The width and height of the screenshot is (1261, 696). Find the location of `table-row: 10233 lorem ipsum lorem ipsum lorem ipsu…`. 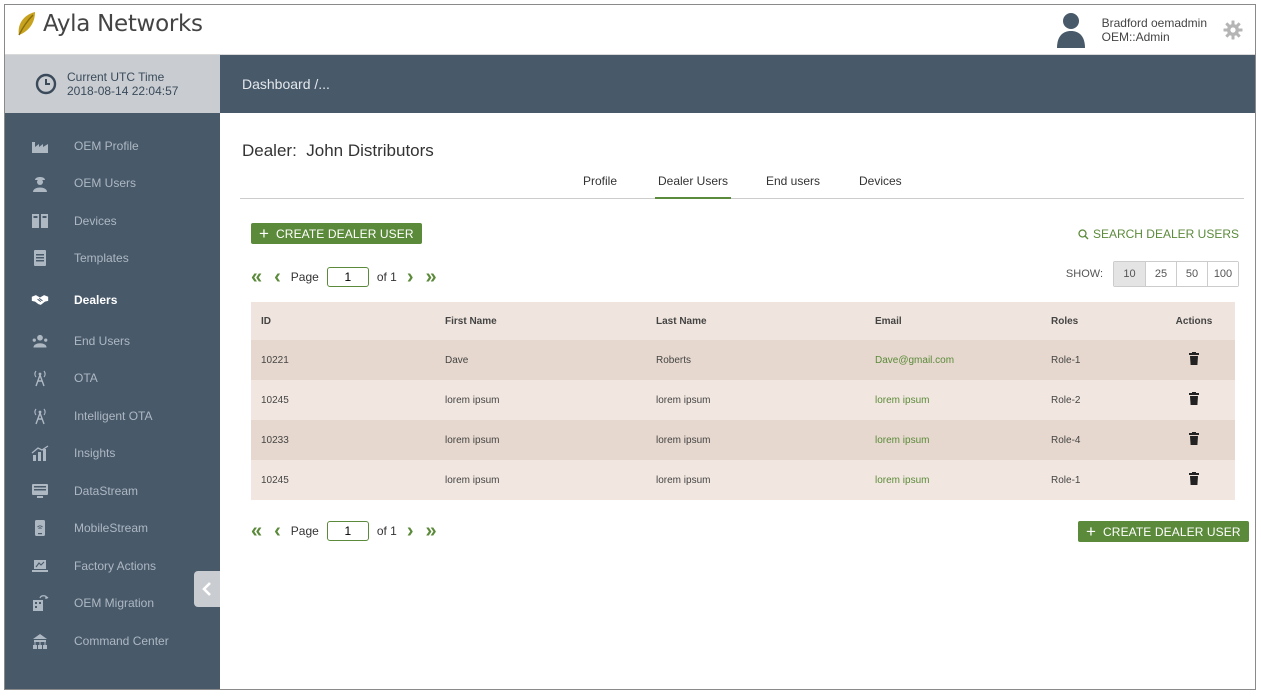

table-row: 10233 lorem ipsum lorem ipsum lorem ipsu… is located at coordinates (743, 440).